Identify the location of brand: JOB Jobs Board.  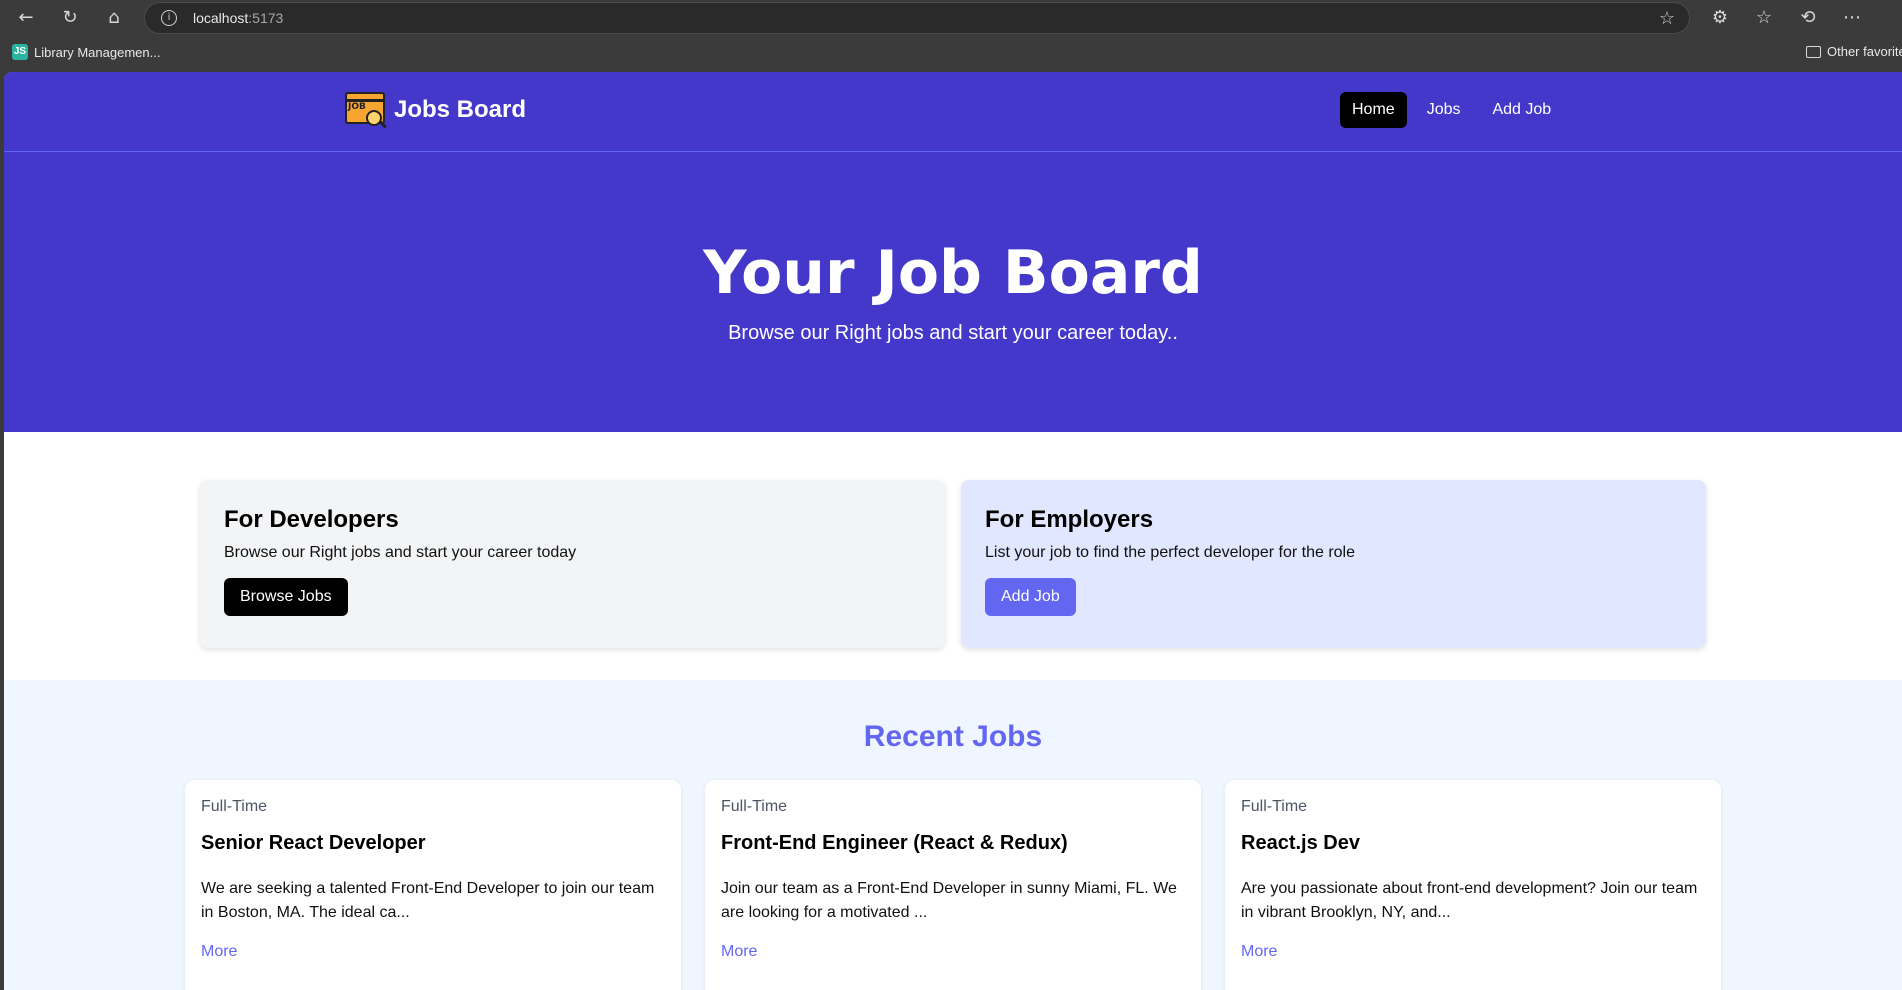
(435, 110).